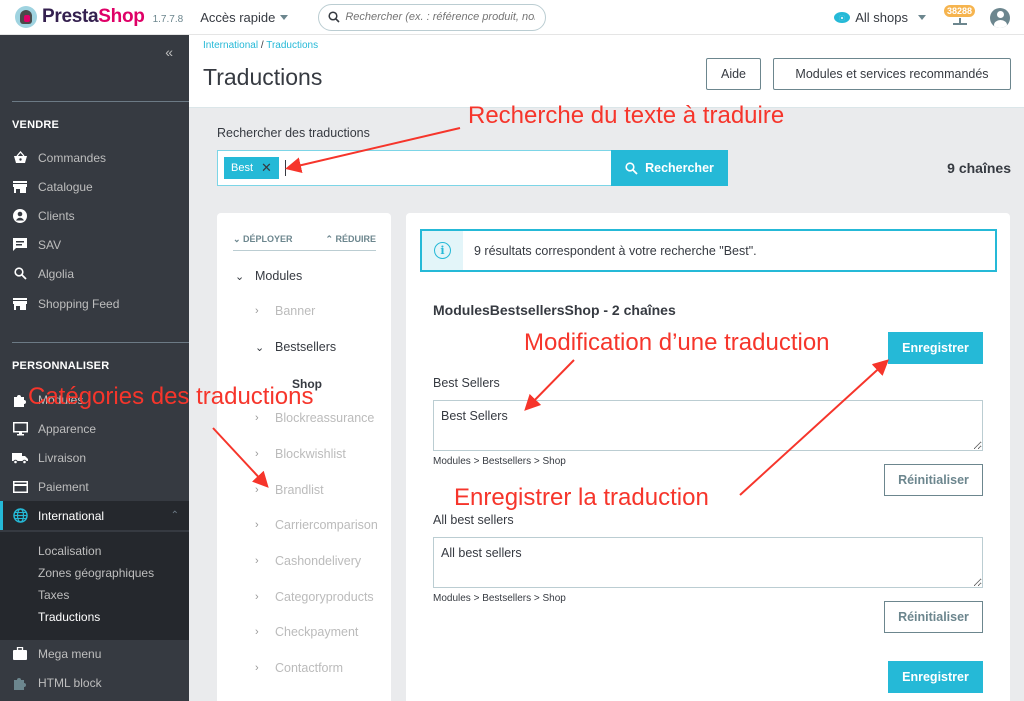 The height and width of the screenshot is (701, 1024). I want to click on sidebar-item-label: Catalogue, so click(65, 186).